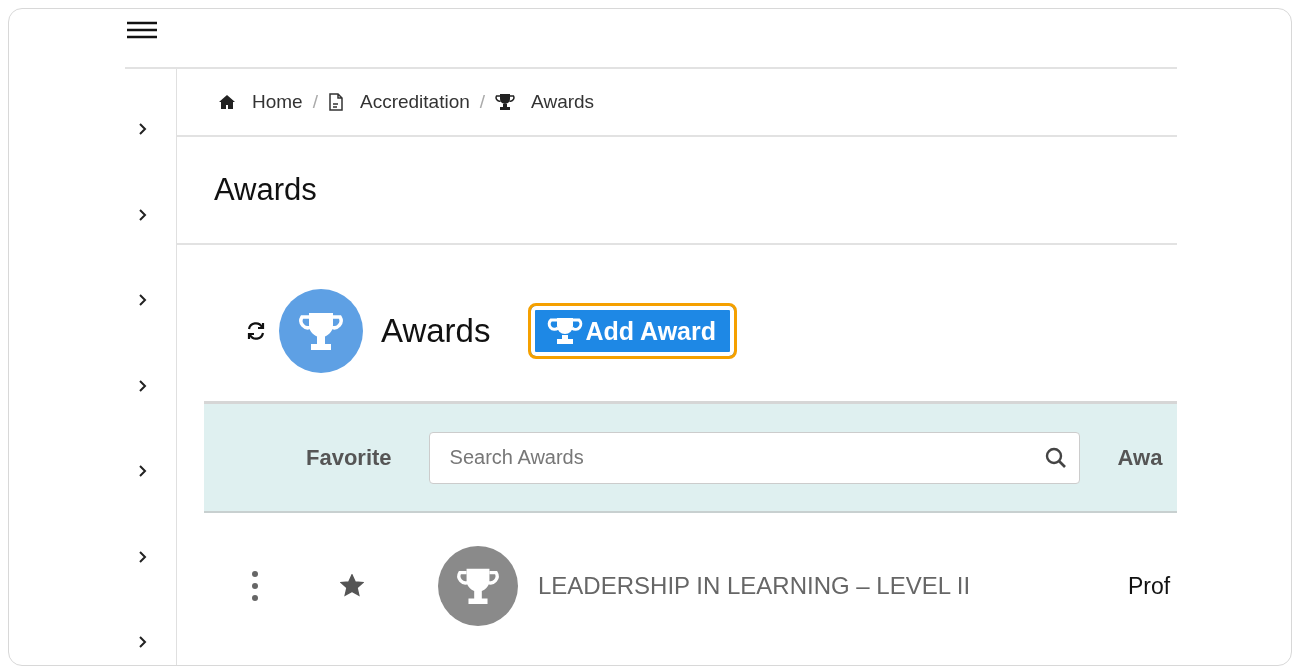  I want to click on page-title: Awards, so click(265, 190).